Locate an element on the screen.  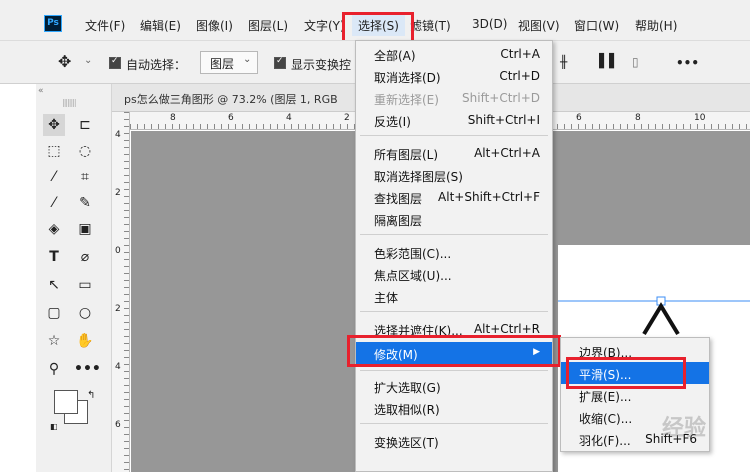
more-tools-icon: ••• is located at coordinates (87, 369).